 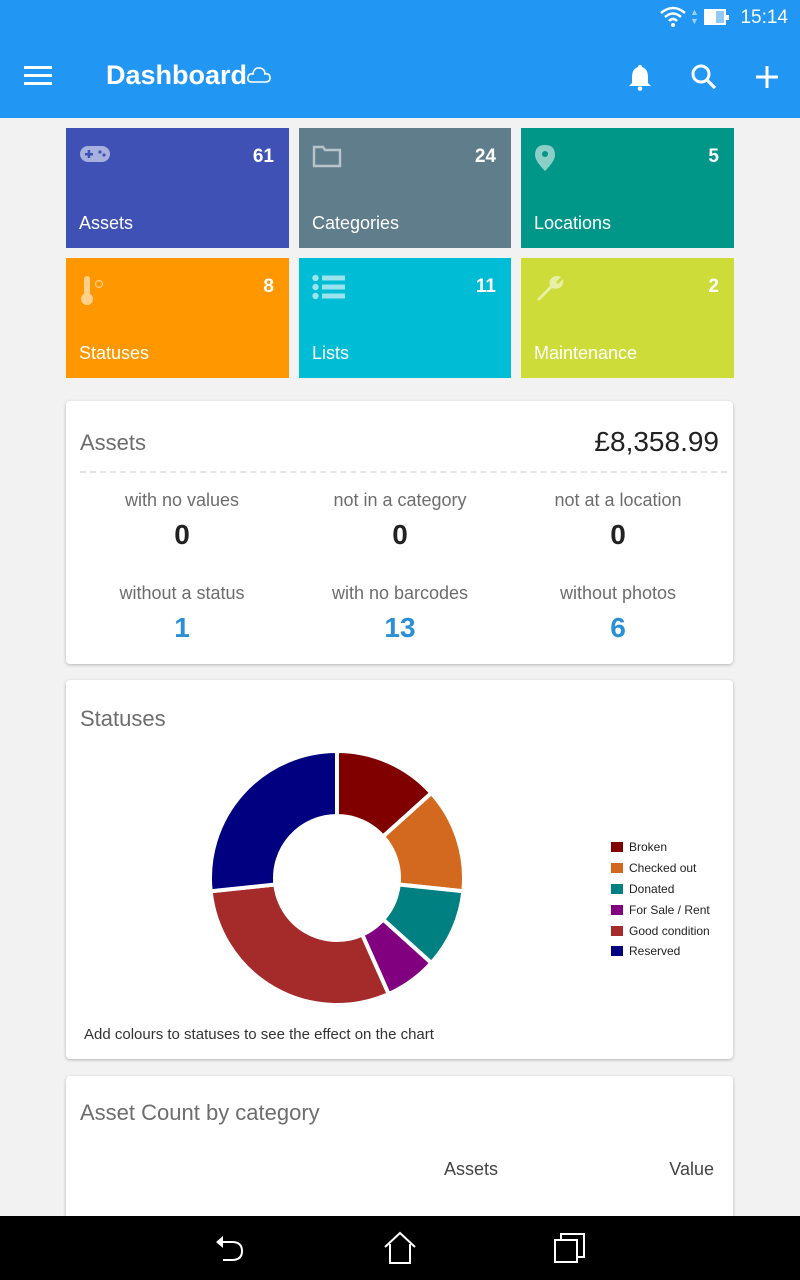 I want to click on location-pin-icon, so click(x=545, y=158).